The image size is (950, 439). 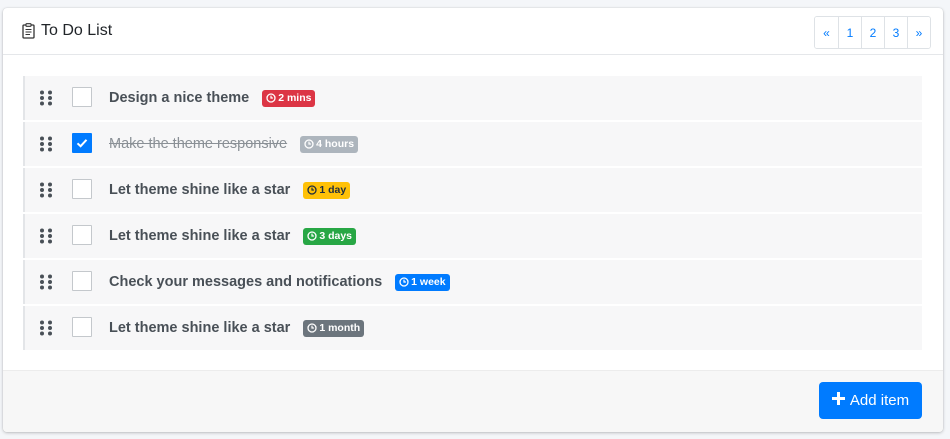 I want to click on todo-item: Design a nice theme 2 mins, so click(x=472, y=98).